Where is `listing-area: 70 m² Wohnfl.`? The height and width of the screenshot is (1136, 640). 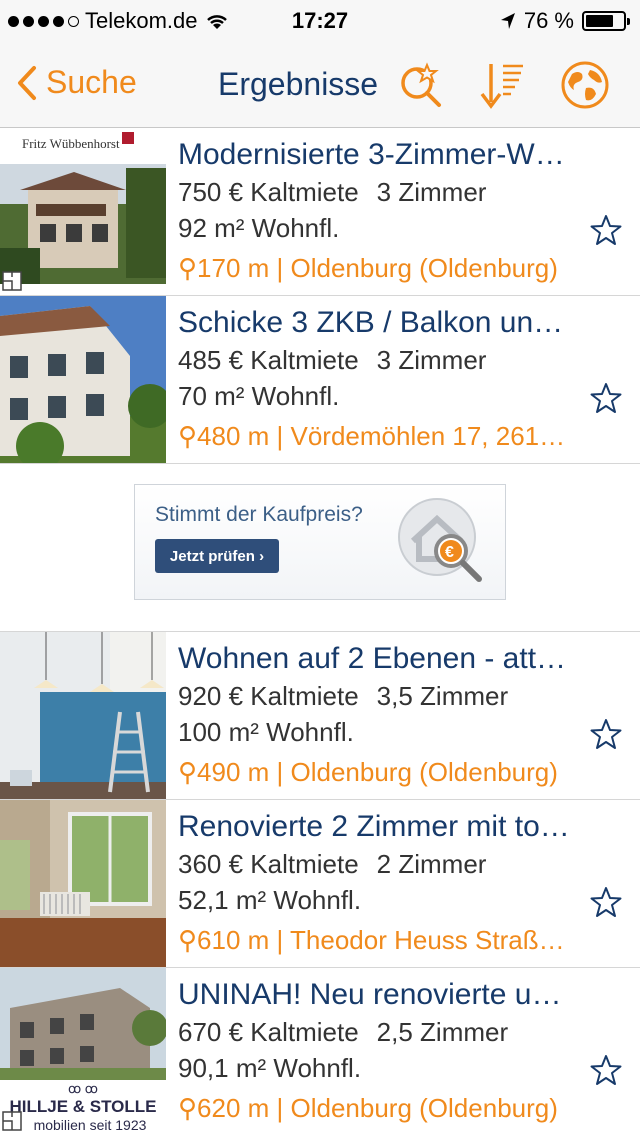 listing-area: 70 m² Wohnfl. is located at coordinates (259, 396).